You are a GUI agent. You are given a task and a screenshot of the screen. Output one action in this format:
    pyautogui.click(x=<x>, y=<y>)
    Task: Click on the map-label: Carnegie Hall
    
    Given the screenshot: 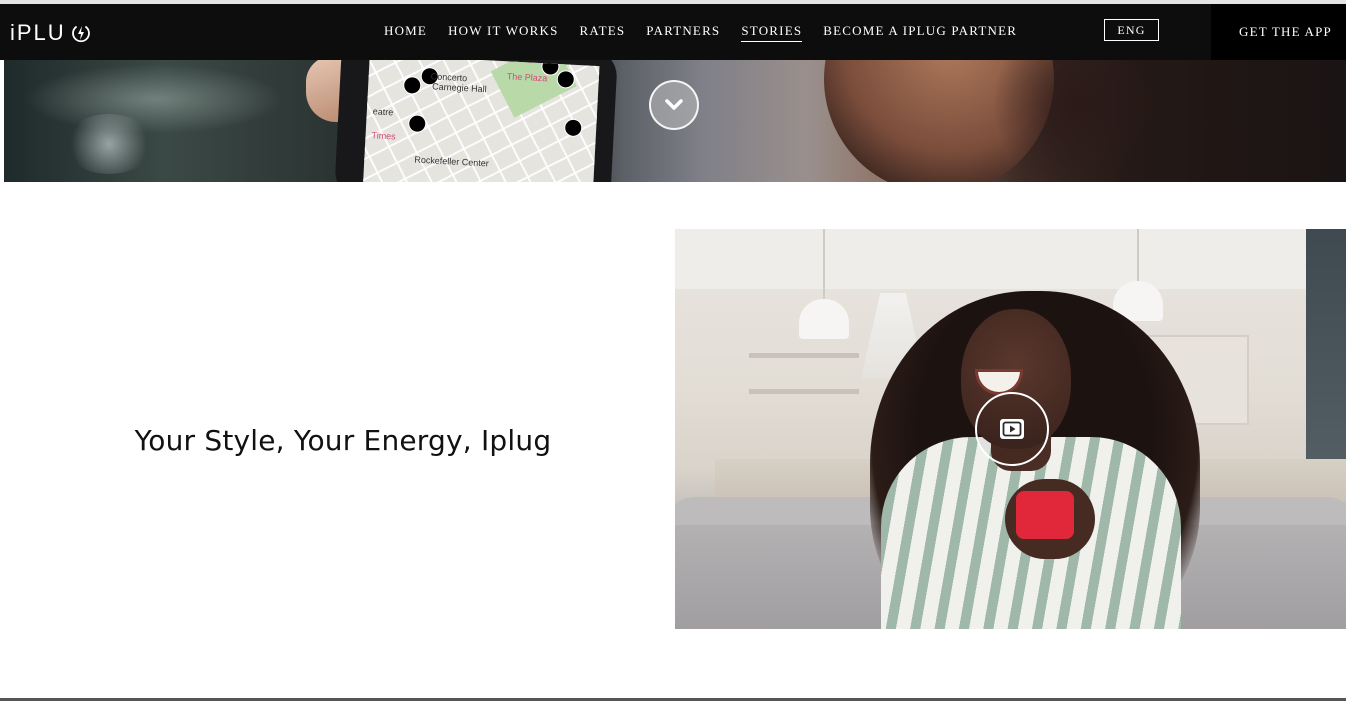 What is the action you would take?
    pyautogui.click(x=459, y=88)
    